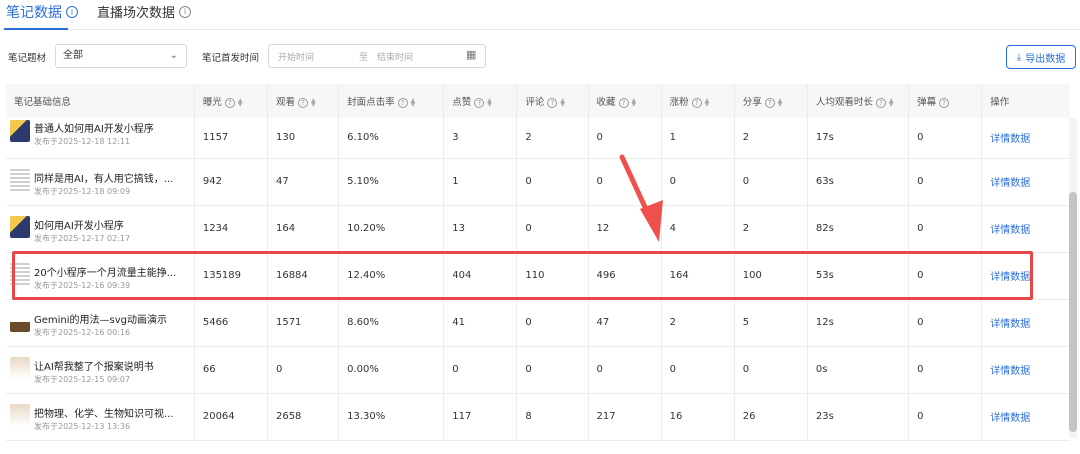  I want to click on note-date: 发布于2025-12-17 02:17, so click(82, 238).